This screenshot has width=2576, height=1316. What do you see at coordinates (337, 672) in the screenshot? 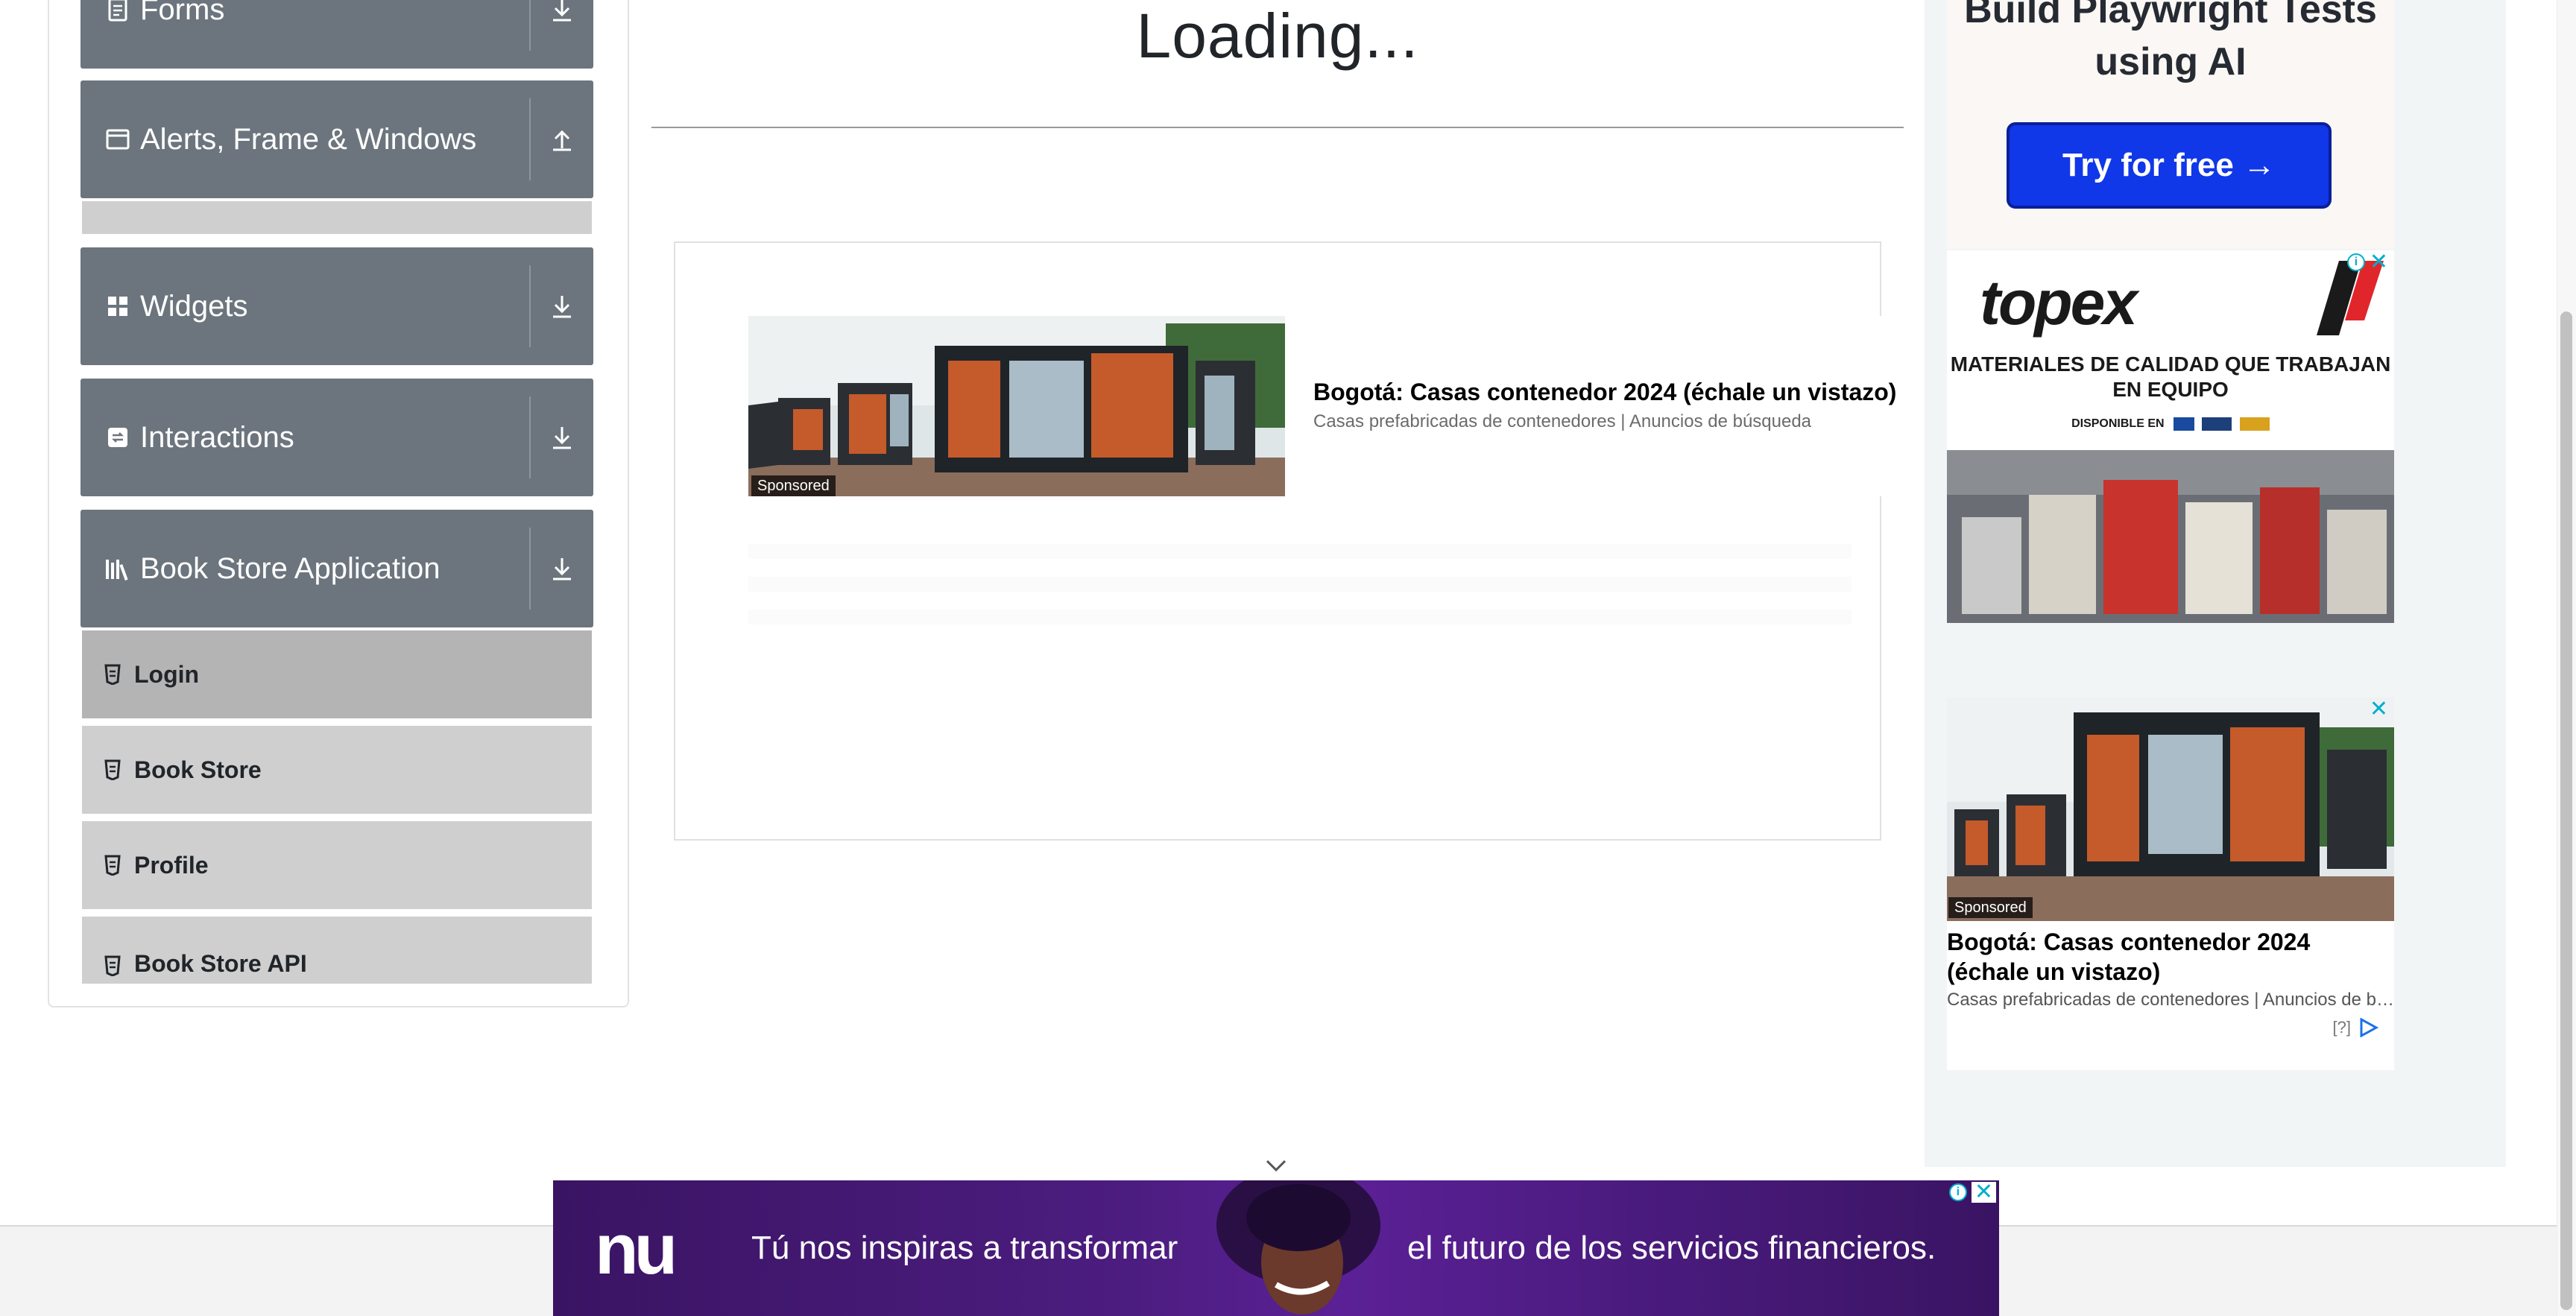
I see `menu-item-login: Login` at bounding box center [337, 672].